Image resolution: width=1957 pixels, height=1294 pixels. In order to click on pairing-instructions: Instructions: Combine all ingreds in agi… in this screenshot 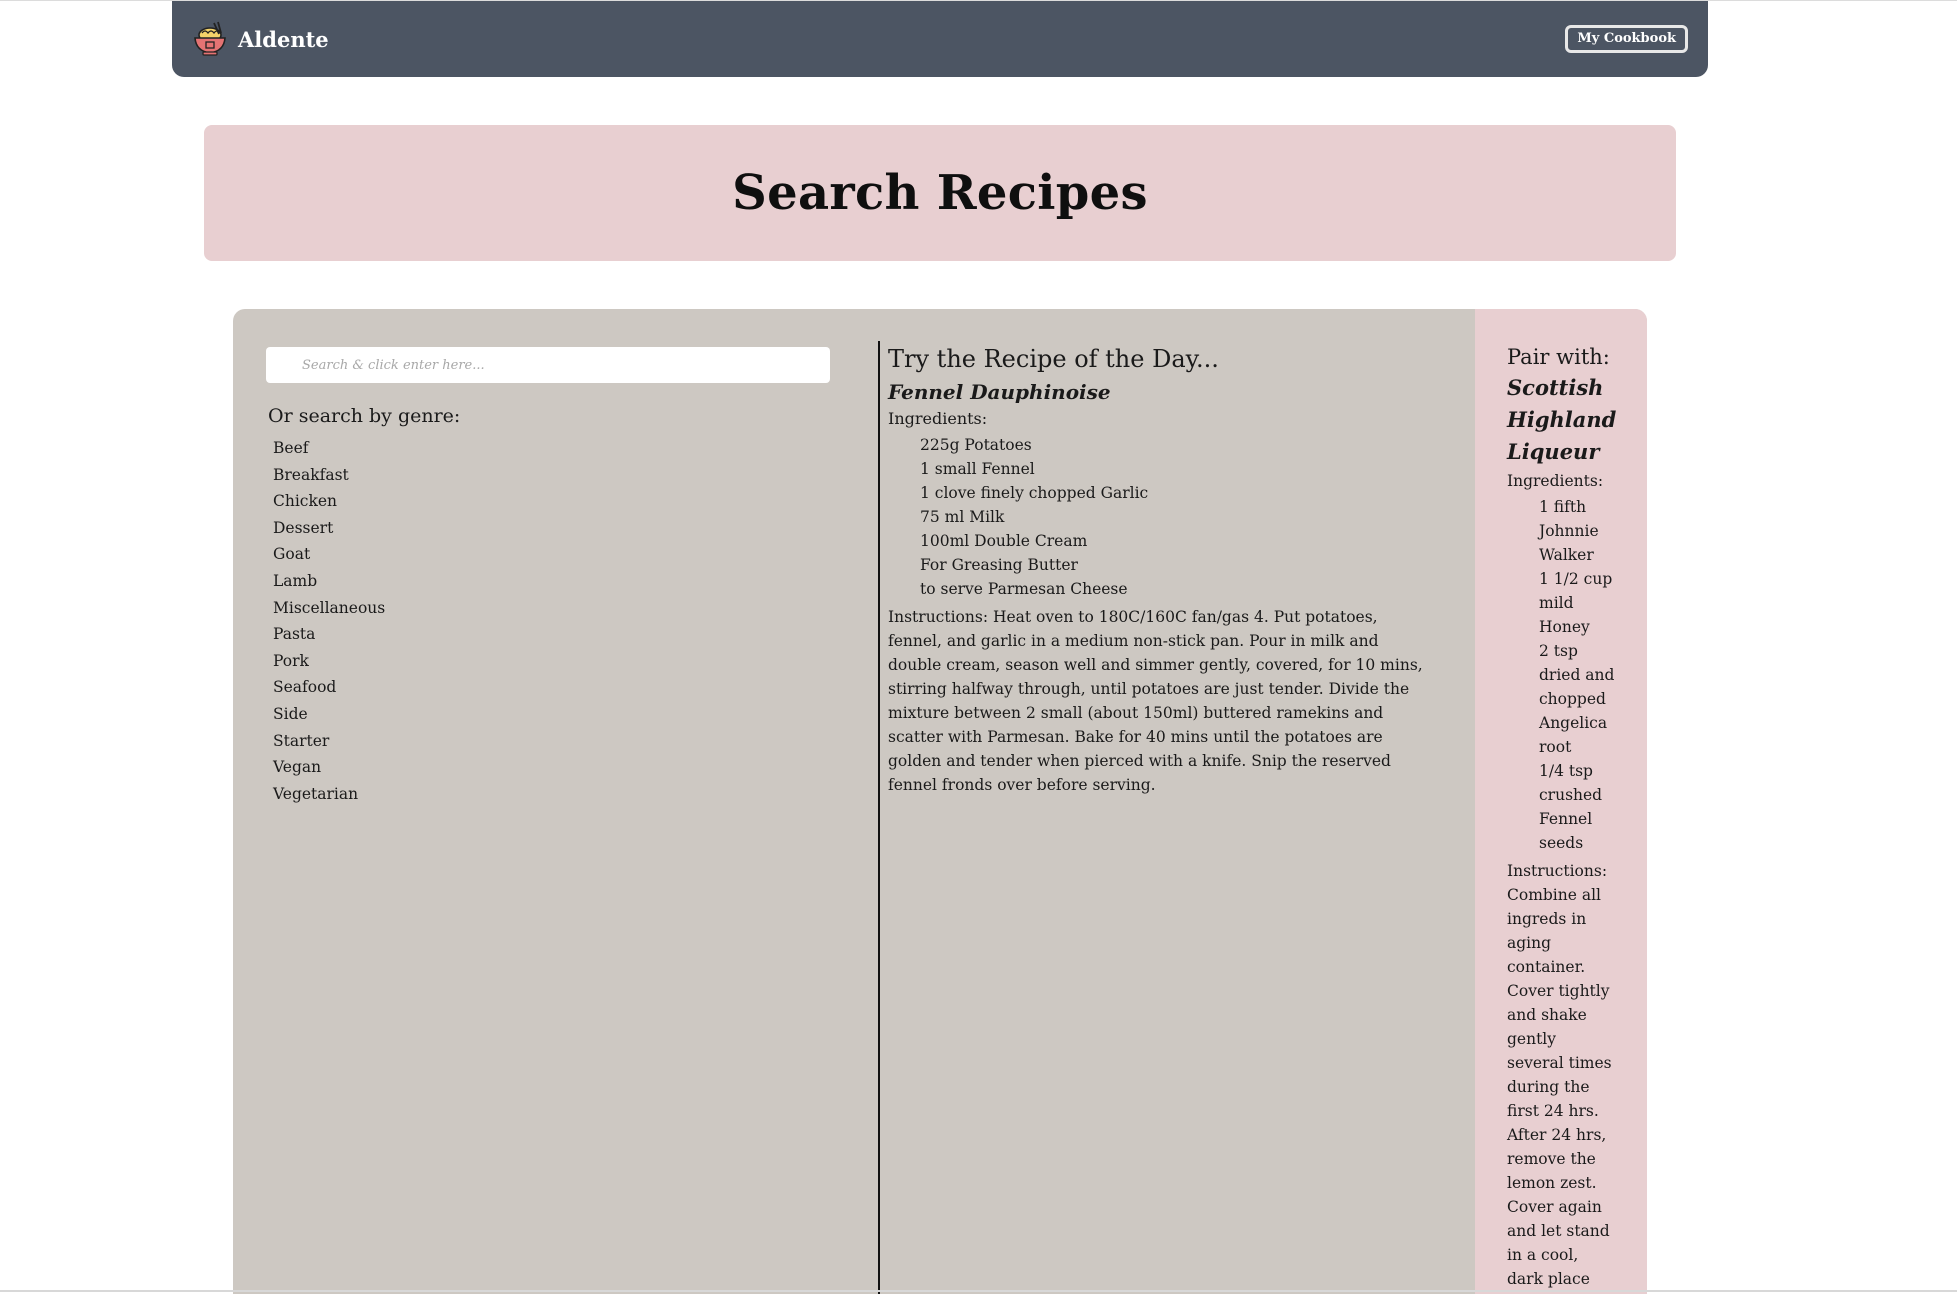, I will do `click(1559, 1075)`.